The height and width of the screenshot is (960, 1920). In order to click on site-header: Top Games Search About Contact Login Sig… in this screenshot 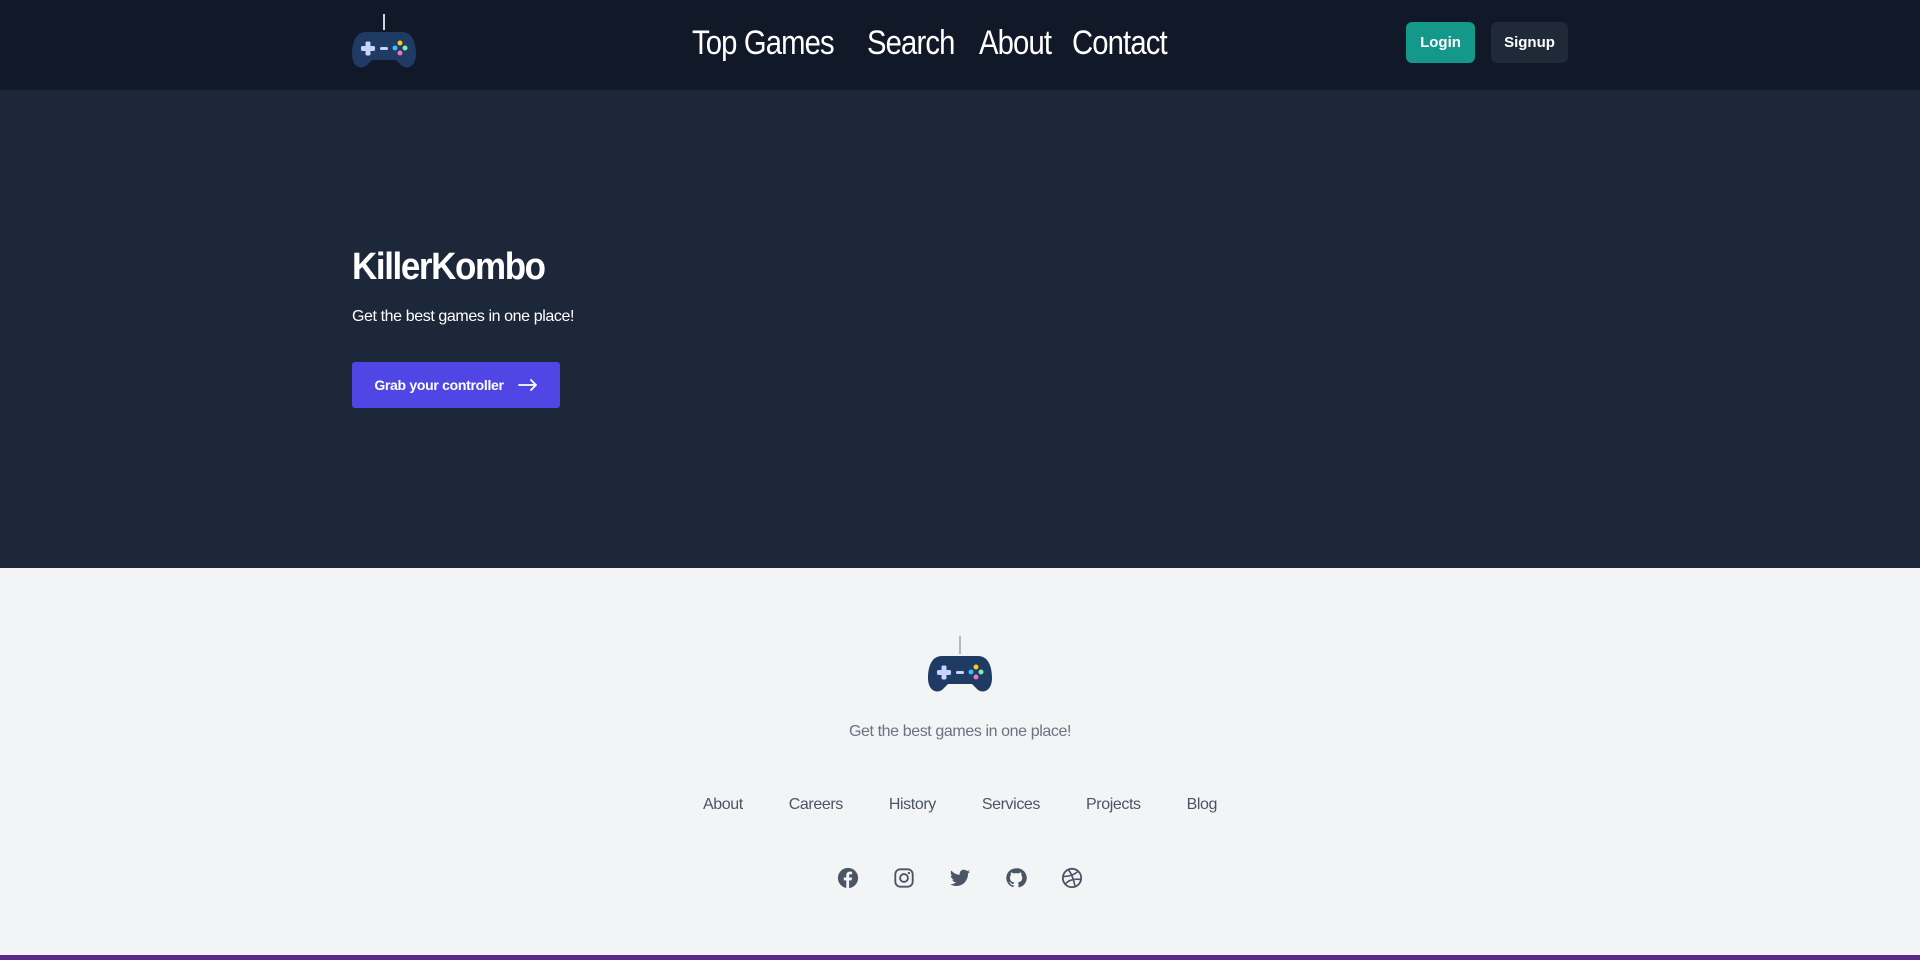, I will do `click(960, 45)`.